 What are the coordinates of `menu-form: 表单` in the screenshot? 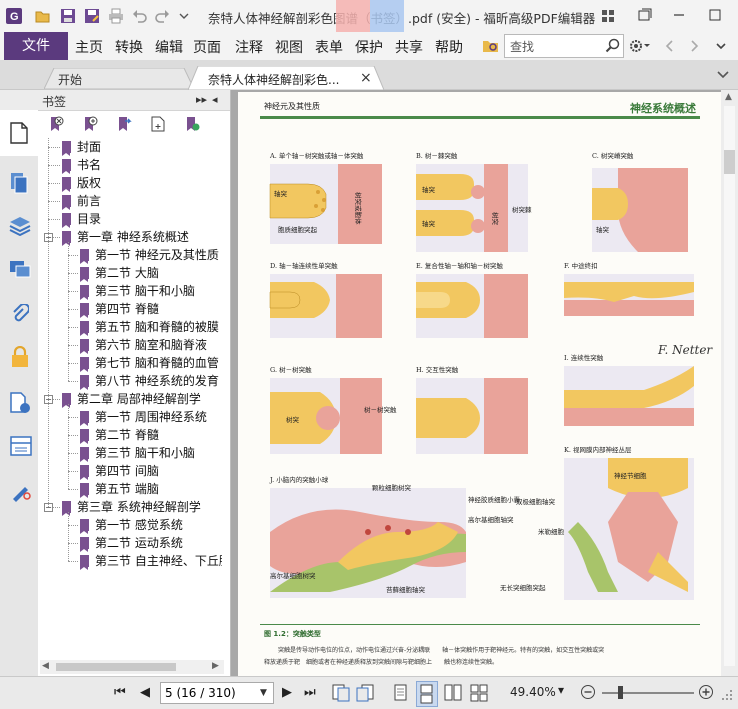 It's located at (329, 47).